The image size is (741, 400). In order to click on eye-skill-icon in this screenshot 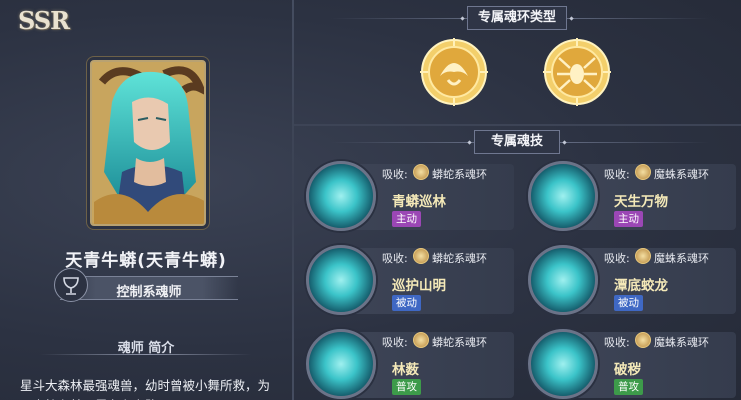, I will do `click(341, 280)`.